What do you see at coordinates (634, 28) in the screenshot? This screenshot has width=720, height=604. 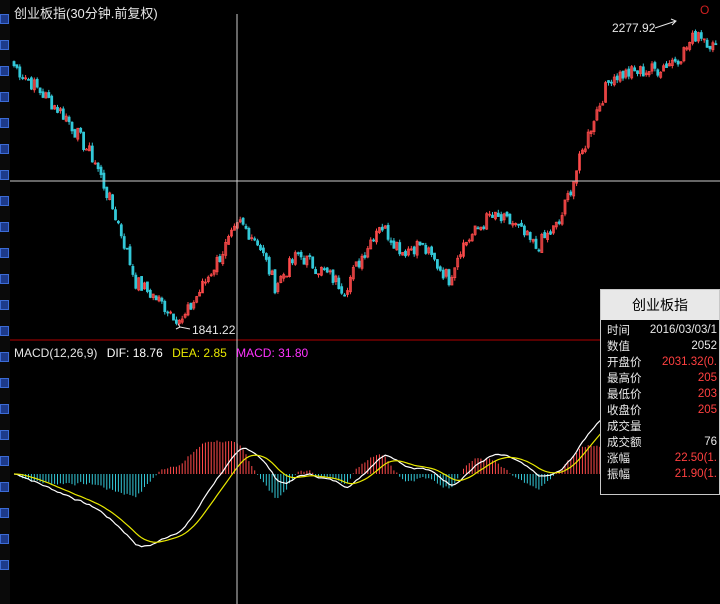 I see `high-price-label: 2277.92` at bounding box center [634, 28].